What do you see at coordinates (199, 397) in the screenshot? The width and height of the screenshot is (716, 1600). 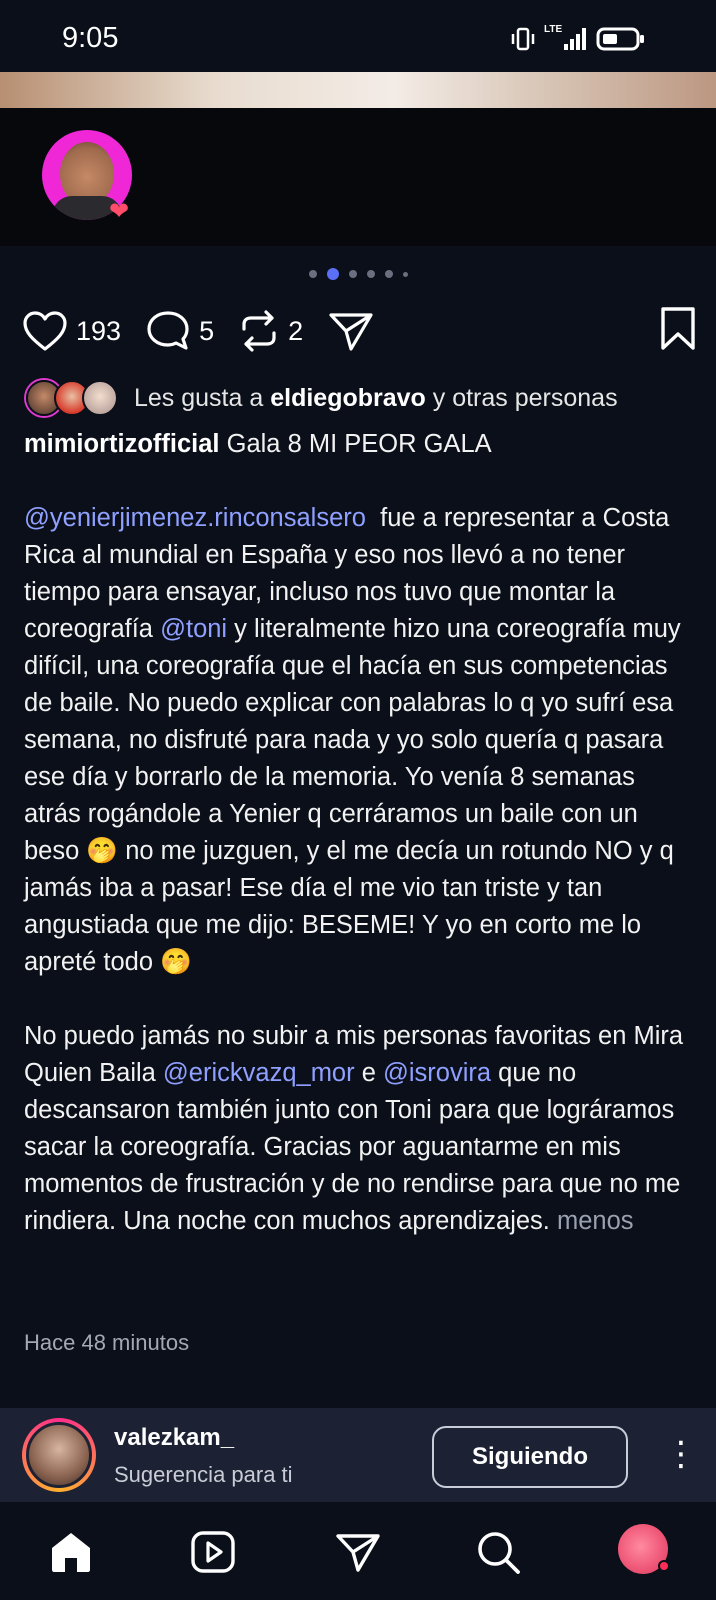 I see `liked-by-prefix: Les gusta a` at bounding box center [199, 397].